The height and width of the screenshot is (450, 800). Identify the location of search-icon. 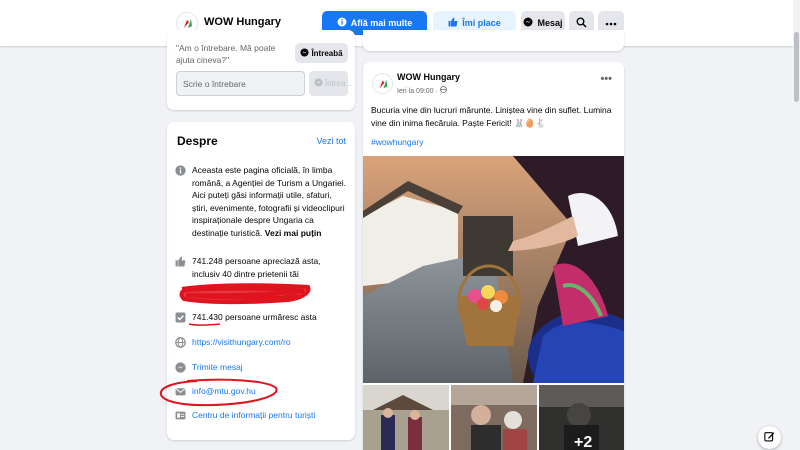
(581, 23).